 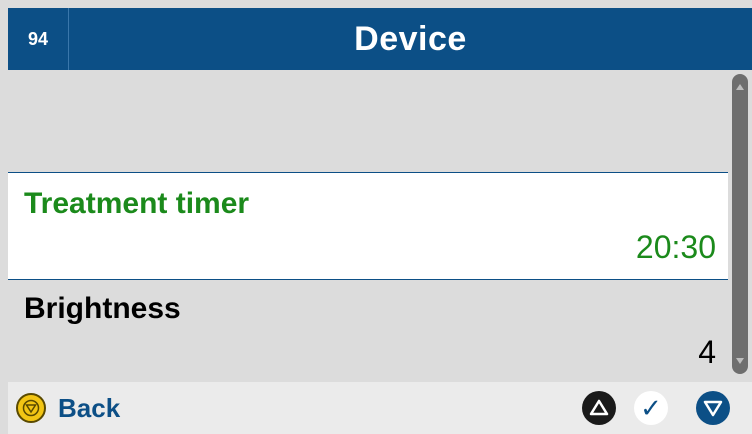 What do you see at coordinates (89, 407) in the screenshot?
I see `back-label: Back` at bounding box center [89, 407].